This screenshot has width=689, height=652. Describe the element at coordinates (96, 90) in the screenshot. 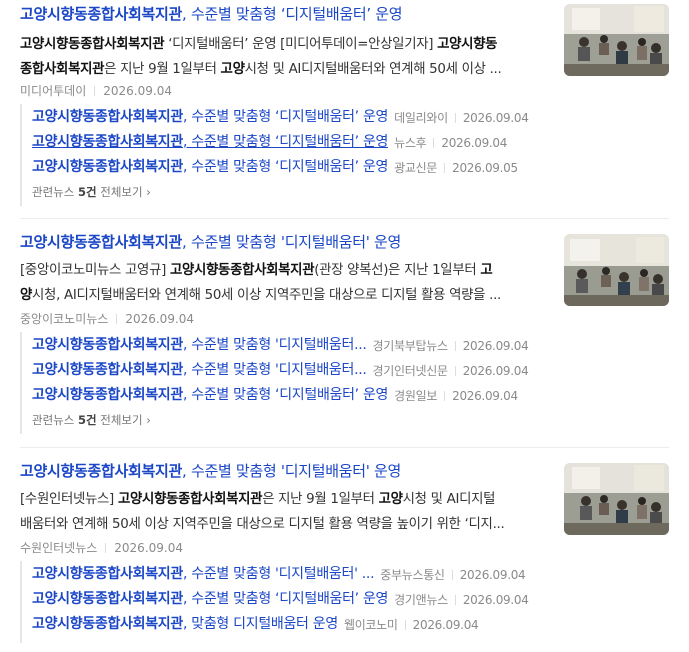

I see `news-meta: 미디어투데이 2026.09.04` at that location.